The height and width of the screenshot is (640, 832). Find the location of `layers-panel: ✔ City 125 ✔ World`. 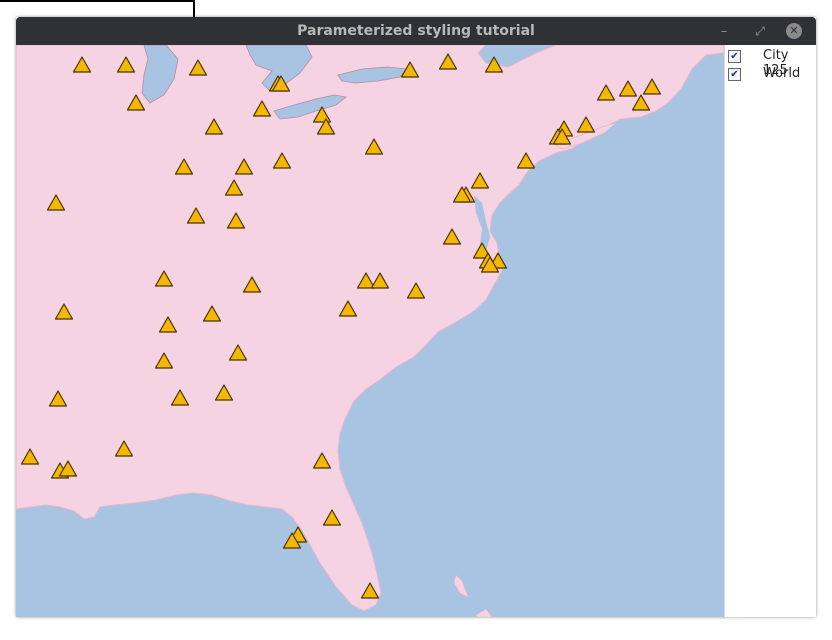

layers-panel: ✔ City 125 ✔ World is located at coordinates (770, 331).